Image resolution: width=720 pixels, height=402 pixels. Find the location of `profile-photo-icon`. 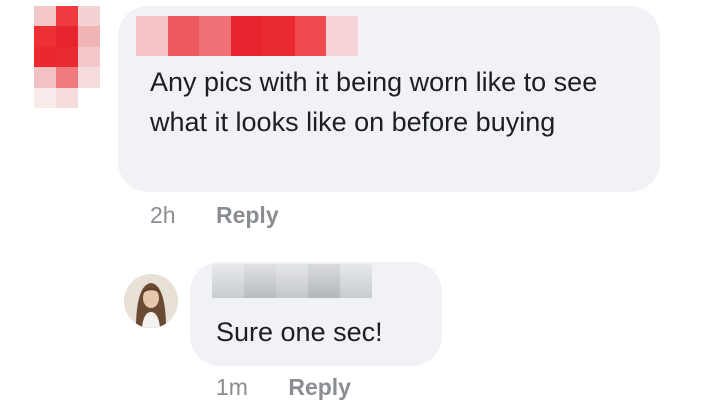

profile-photo-icon is located at coordinates (151, 301).